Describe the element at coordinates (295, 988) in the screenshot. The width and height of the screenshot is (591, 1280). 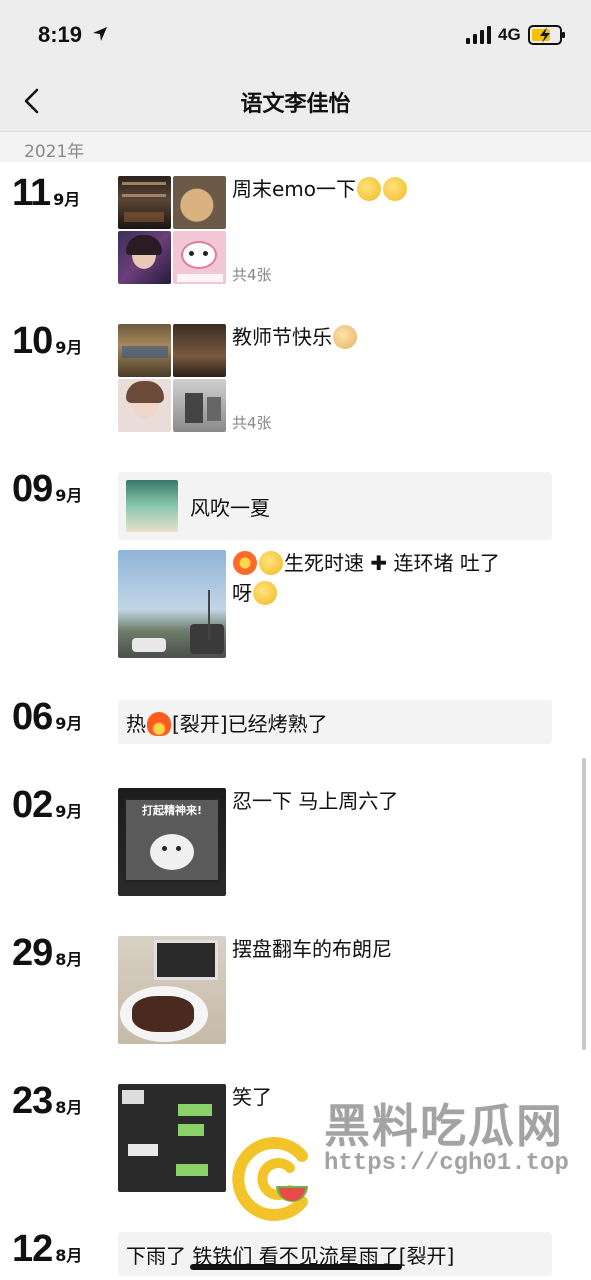
I see `moment-entry: 29 8月 摆盘翻车的布朗尼` at that location.